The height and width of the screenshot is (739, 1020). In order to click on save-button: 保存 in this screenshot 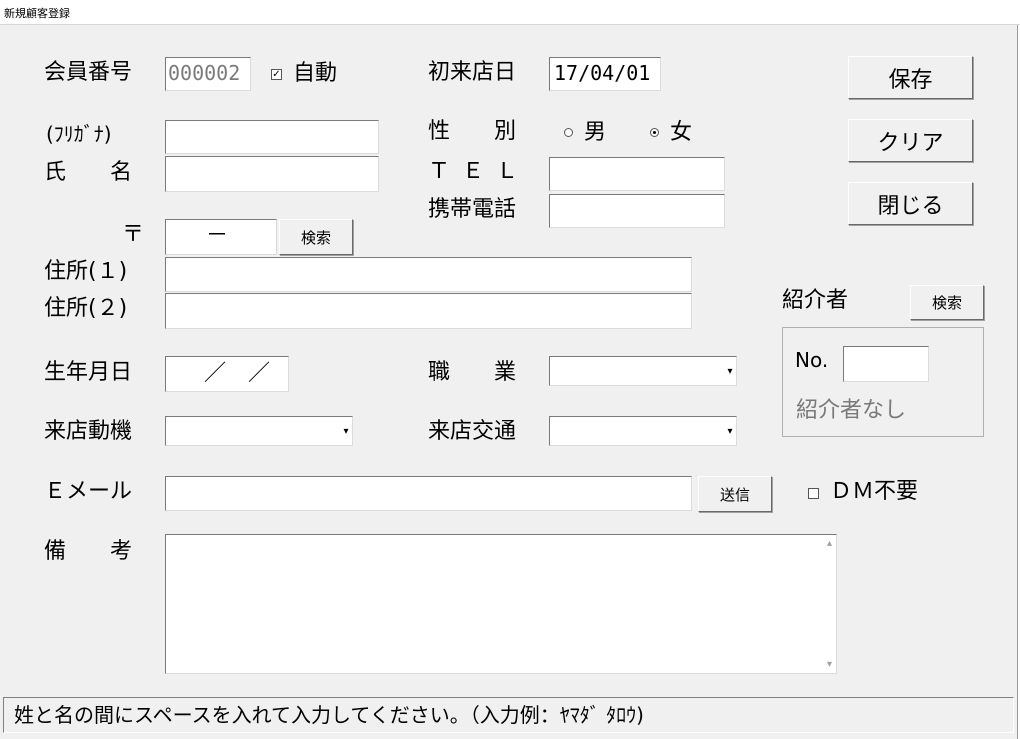, I will do `click(910, 77)`.